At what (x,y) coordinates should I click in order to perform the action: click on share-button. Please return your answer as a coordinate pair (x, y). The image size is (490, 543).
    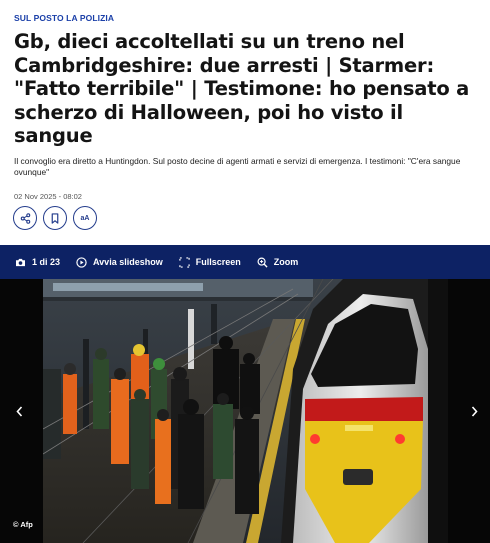
    Looking at the image, I should click on (25, 218).